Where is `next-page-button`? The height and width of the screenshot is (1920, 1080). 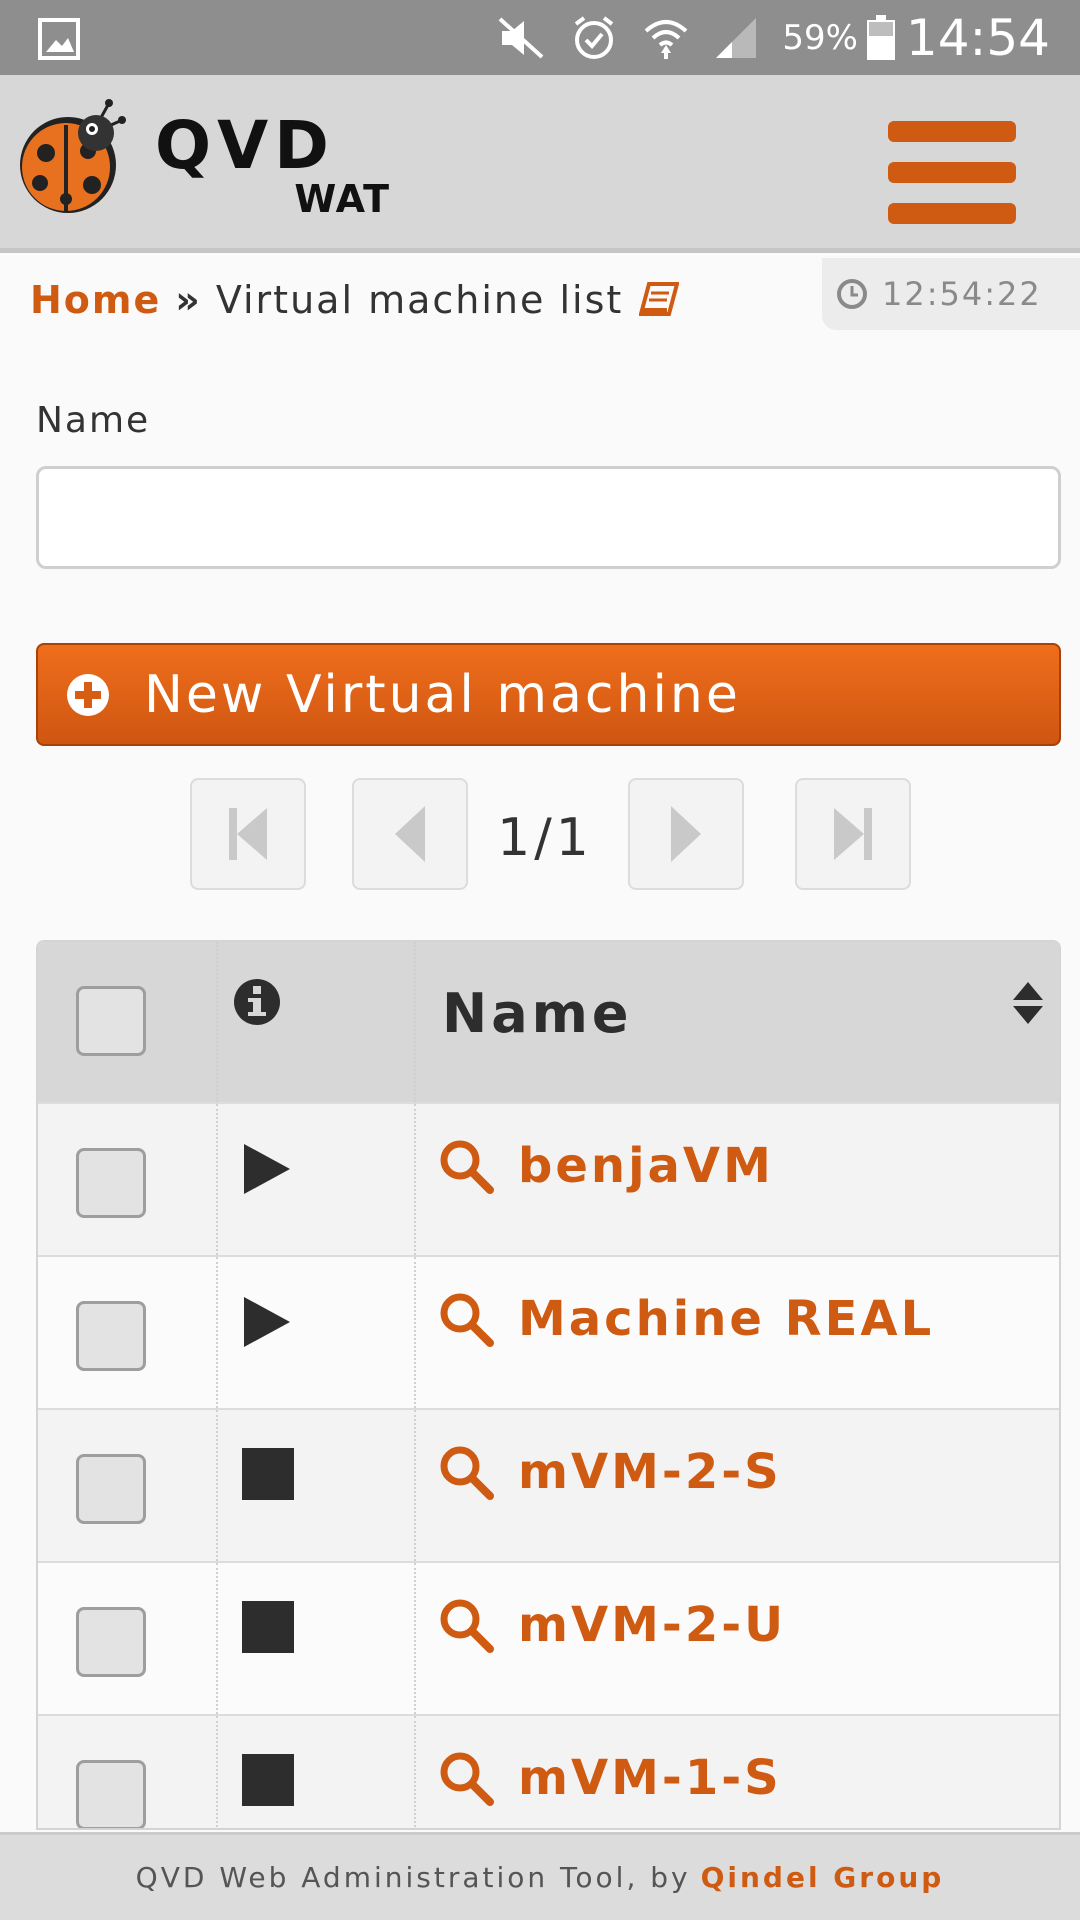
next-page-button is located at coordinates (686, 834).